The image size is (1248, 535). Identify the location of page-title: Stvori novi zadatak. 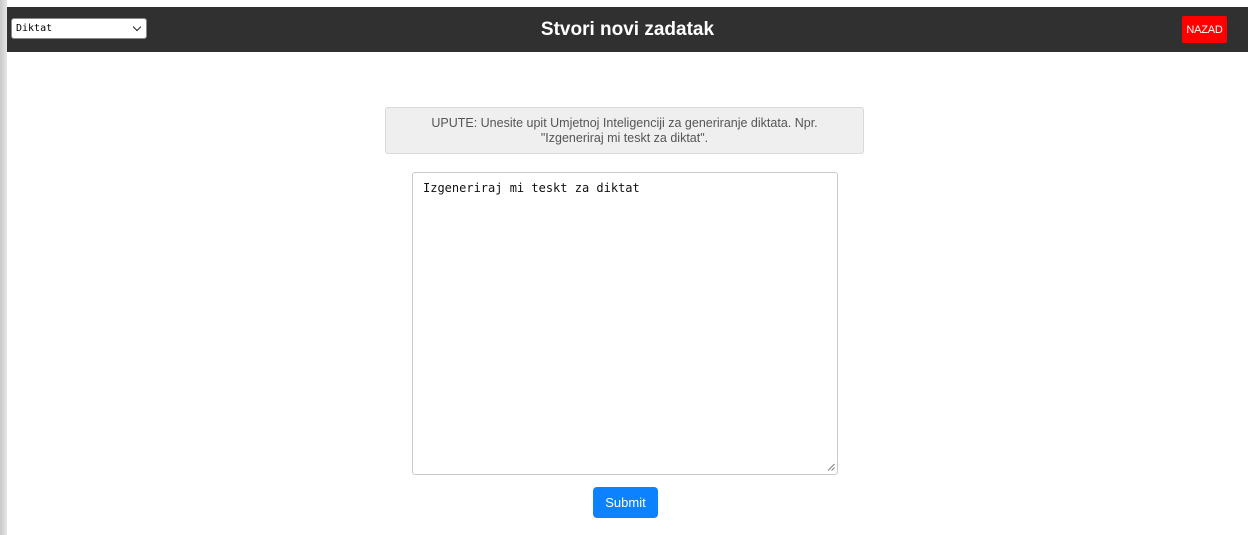
(627, 29).